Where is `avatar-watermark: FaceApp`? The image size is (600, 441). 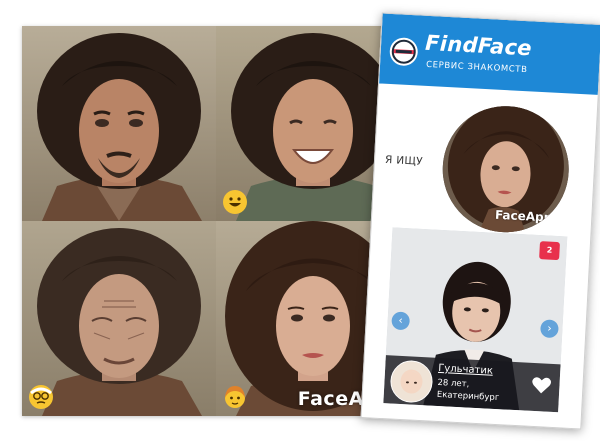
avatar-watermark: FaceApp is located at coordinates (523, 216).